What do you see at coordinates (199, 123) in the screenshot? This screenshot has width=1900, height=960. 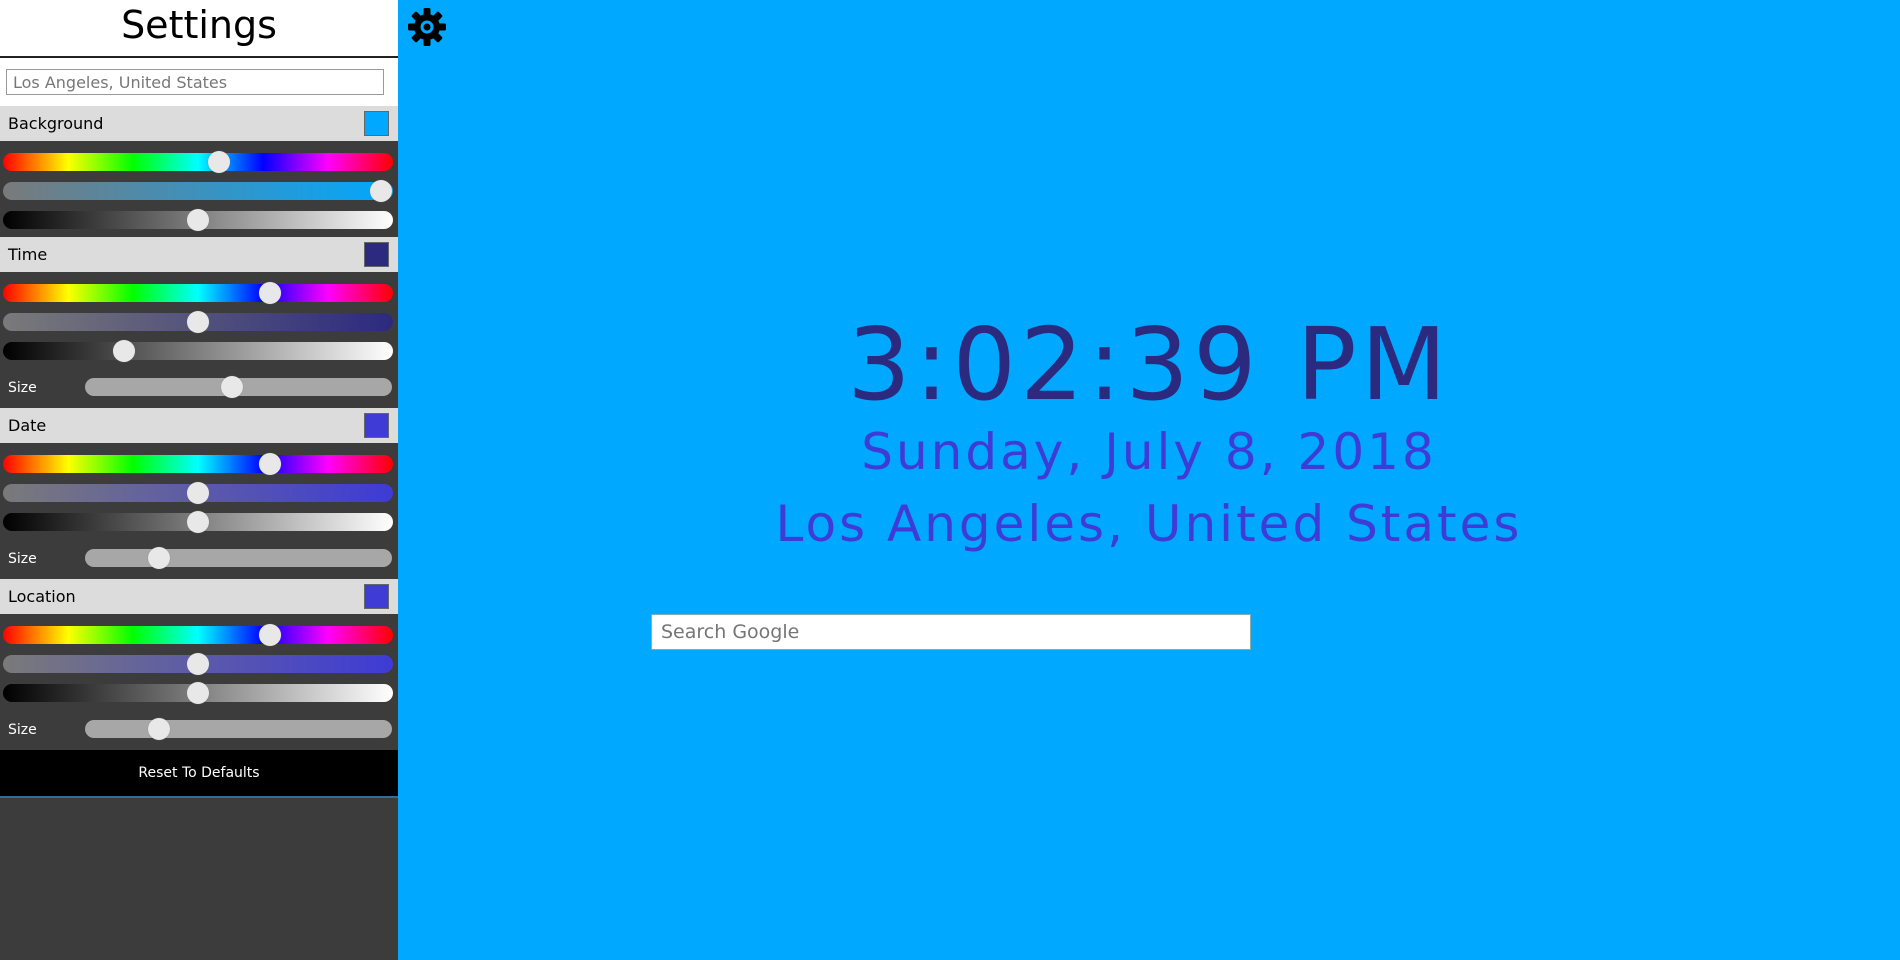 I see `background-section-header: Background` at bounding box center [199, 123].